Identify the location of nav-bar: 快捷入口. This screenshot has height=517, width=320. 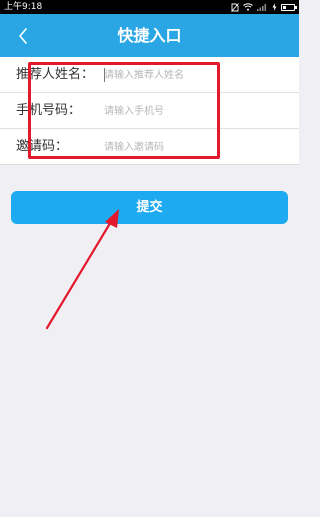
(149, 35).